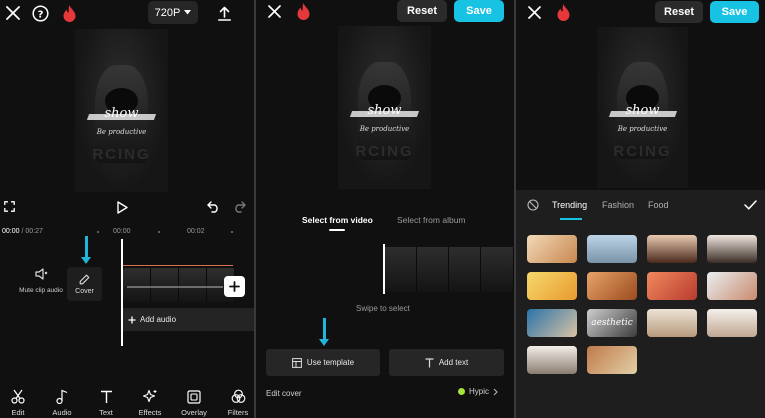 Image resolution: width=765 pixels, height=418 pixels. What do you see at coordinates (106, 412) in the screenshot?
I see `toolbar-text-label: Text` at bounding box center [106, 412].